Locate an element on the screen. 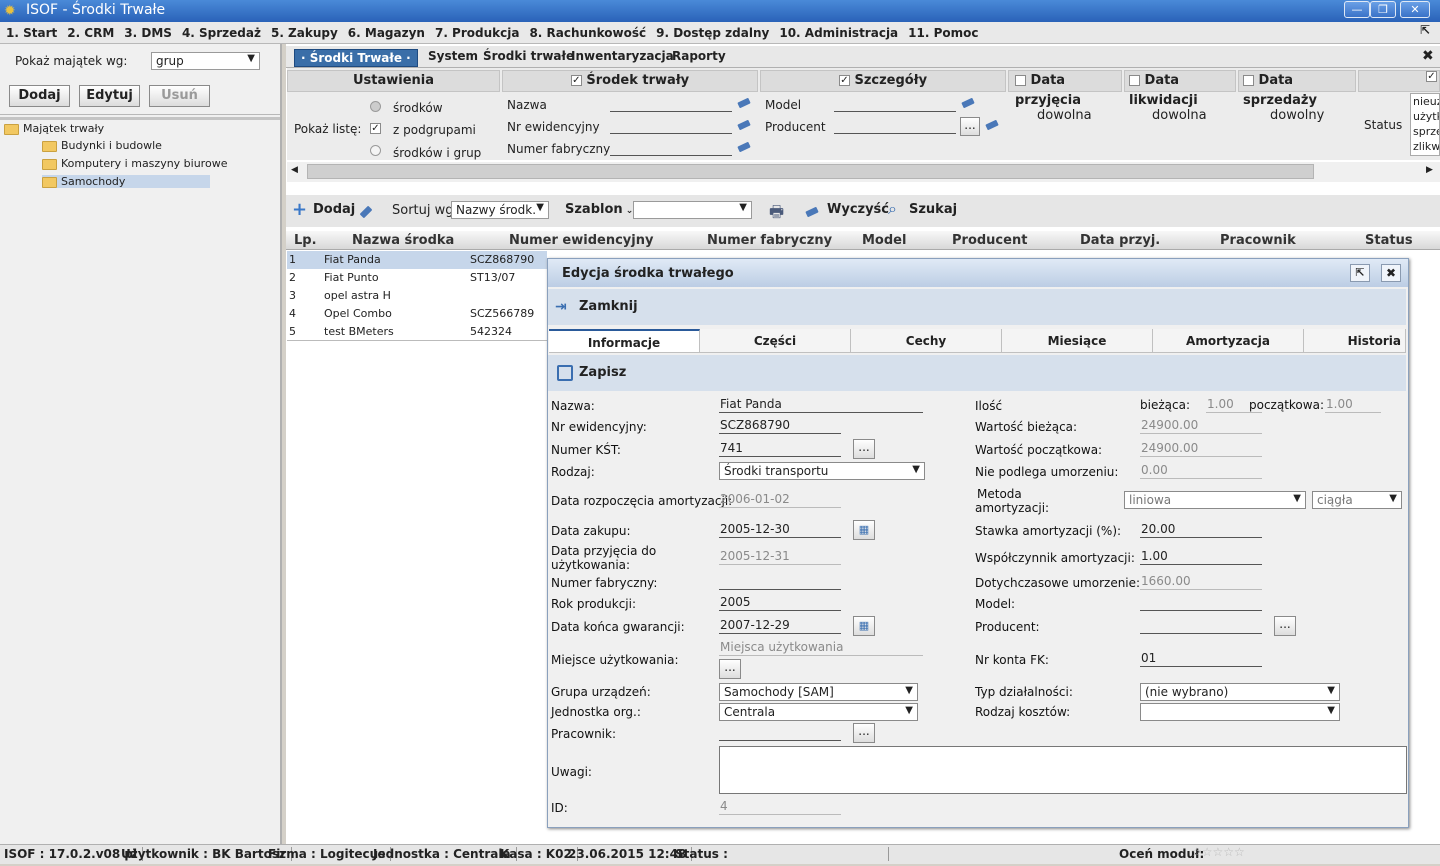 The image size is (1440, 866). search-icon: ⌕ is located at coordinates (892, 209).